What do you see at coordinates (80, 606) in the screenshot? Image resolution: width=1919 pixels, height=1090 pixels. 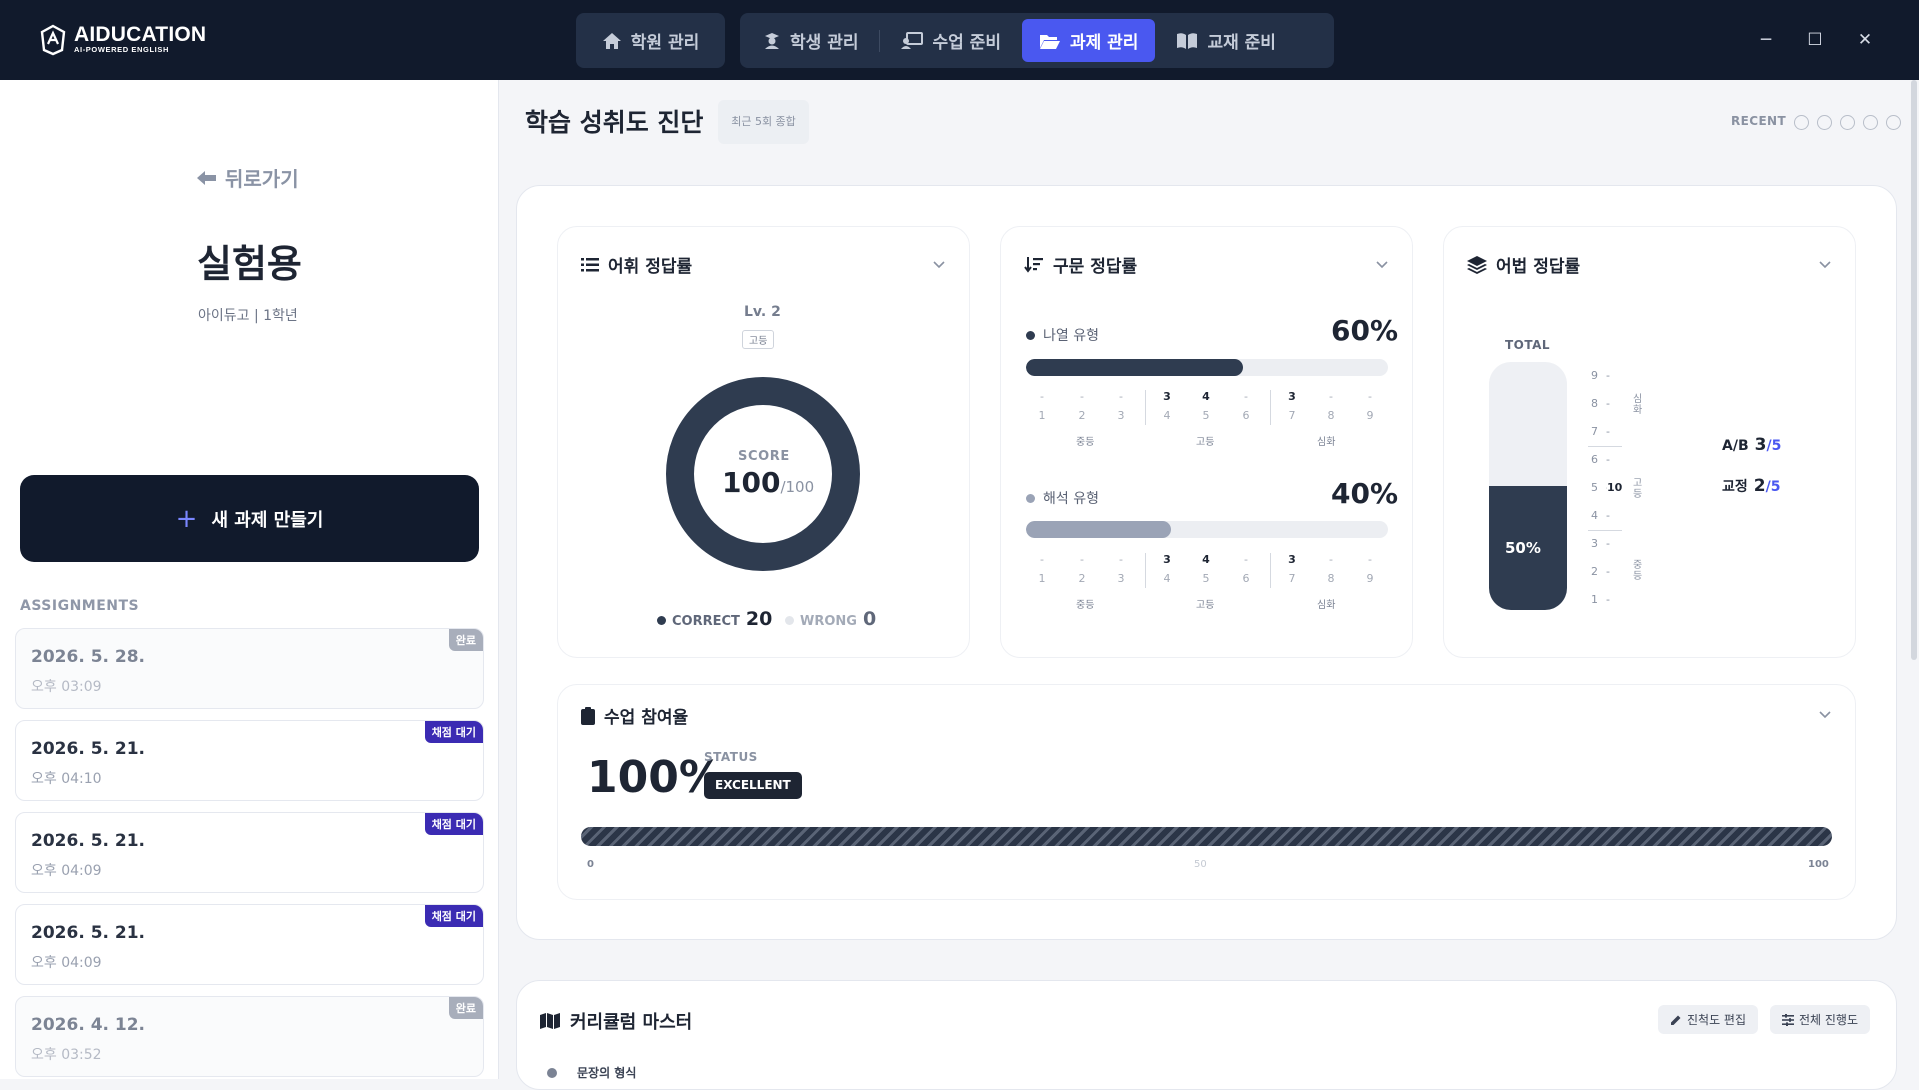 I see `assignments-header: ASSIGNMENTS` at bounding box center [80, 606].